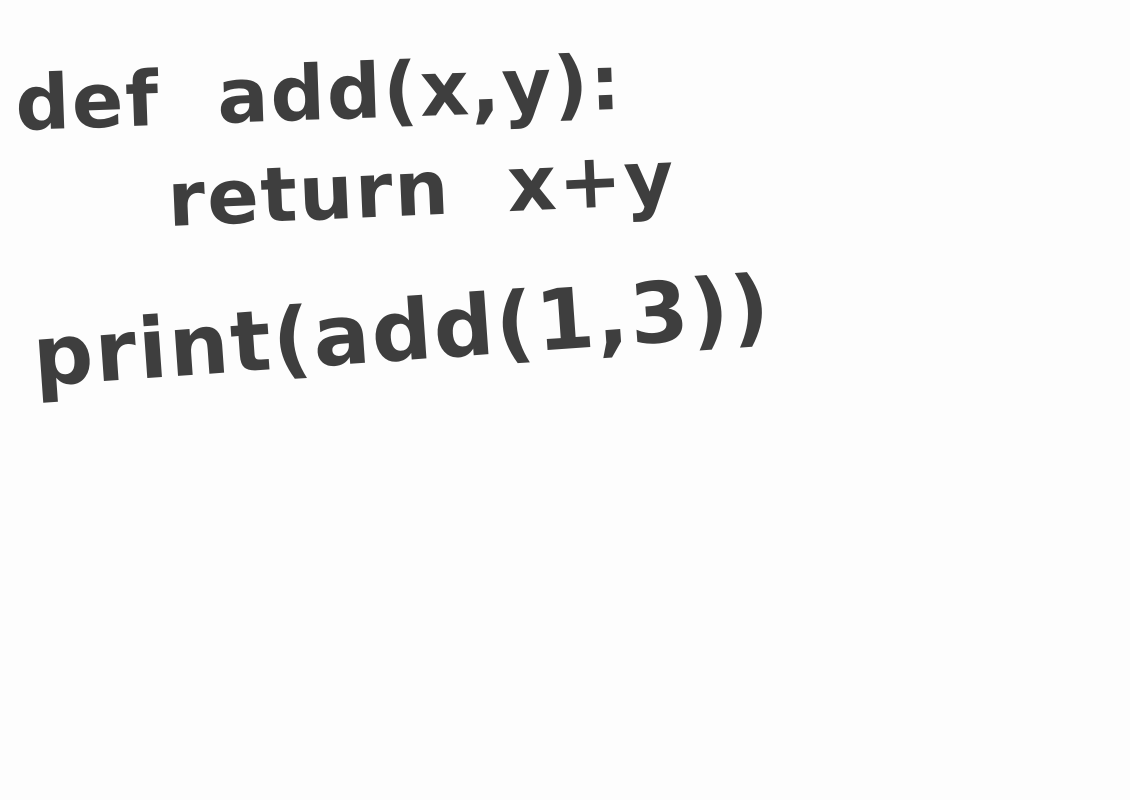  I want to click on code-line-print-call: print(add(1,3)), so click(402, 331).